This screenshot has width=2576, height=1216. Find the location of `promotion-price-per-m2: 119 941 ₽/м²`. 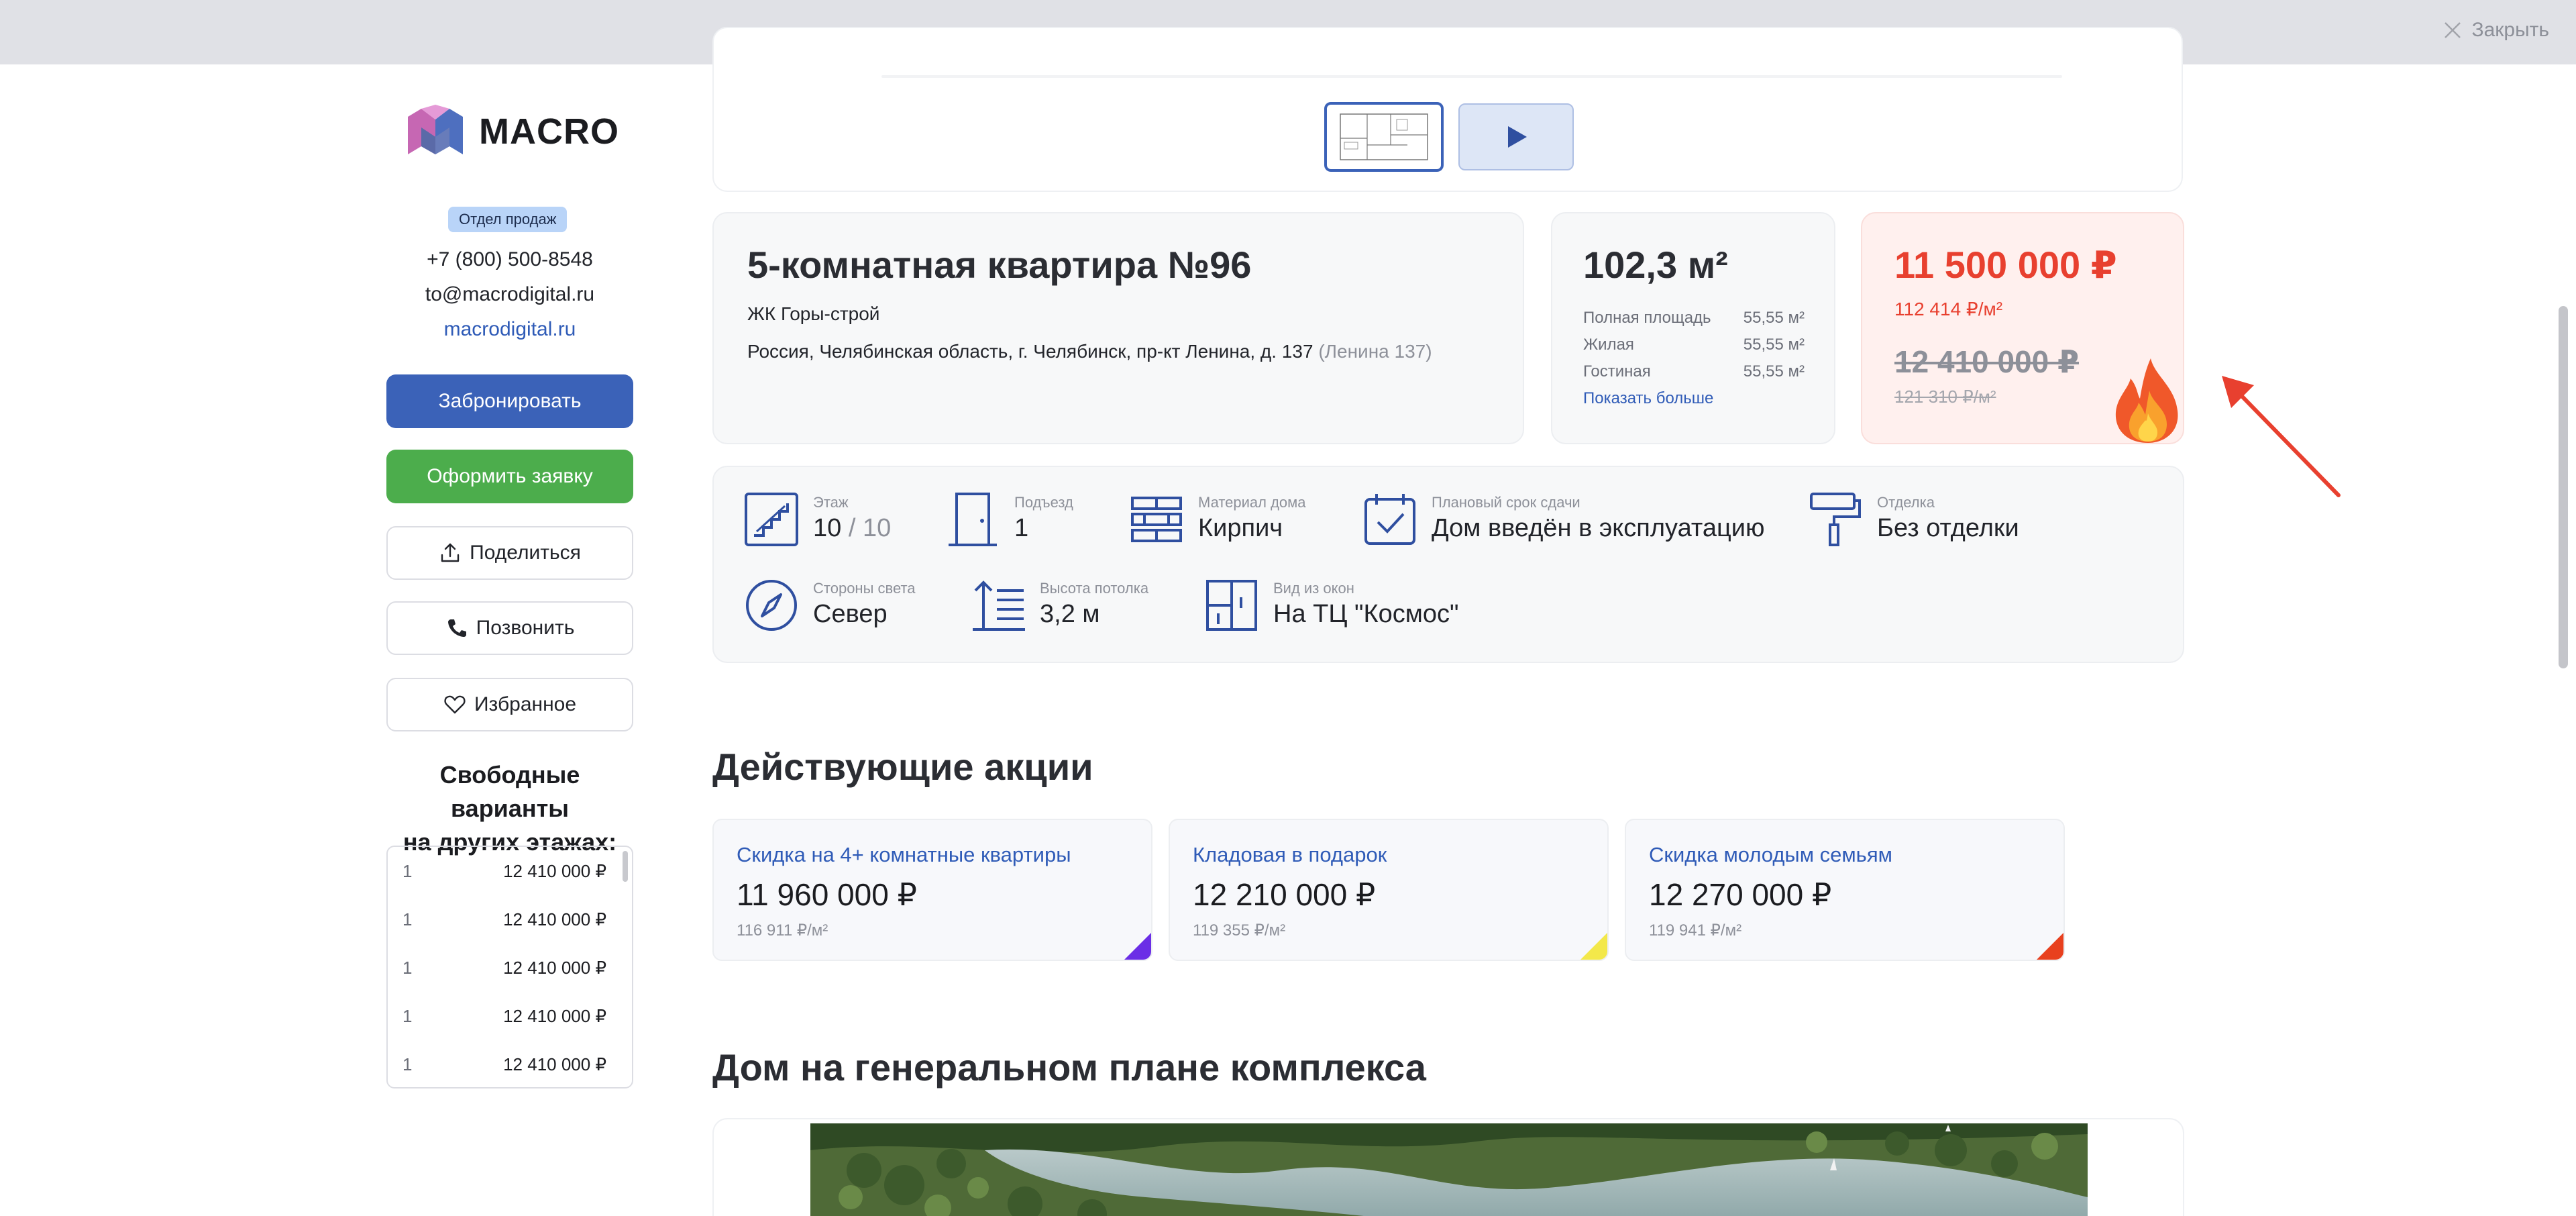

promotion-price-per-m2: 119 941 ₽/м² is located at coordinates (1695, 930).